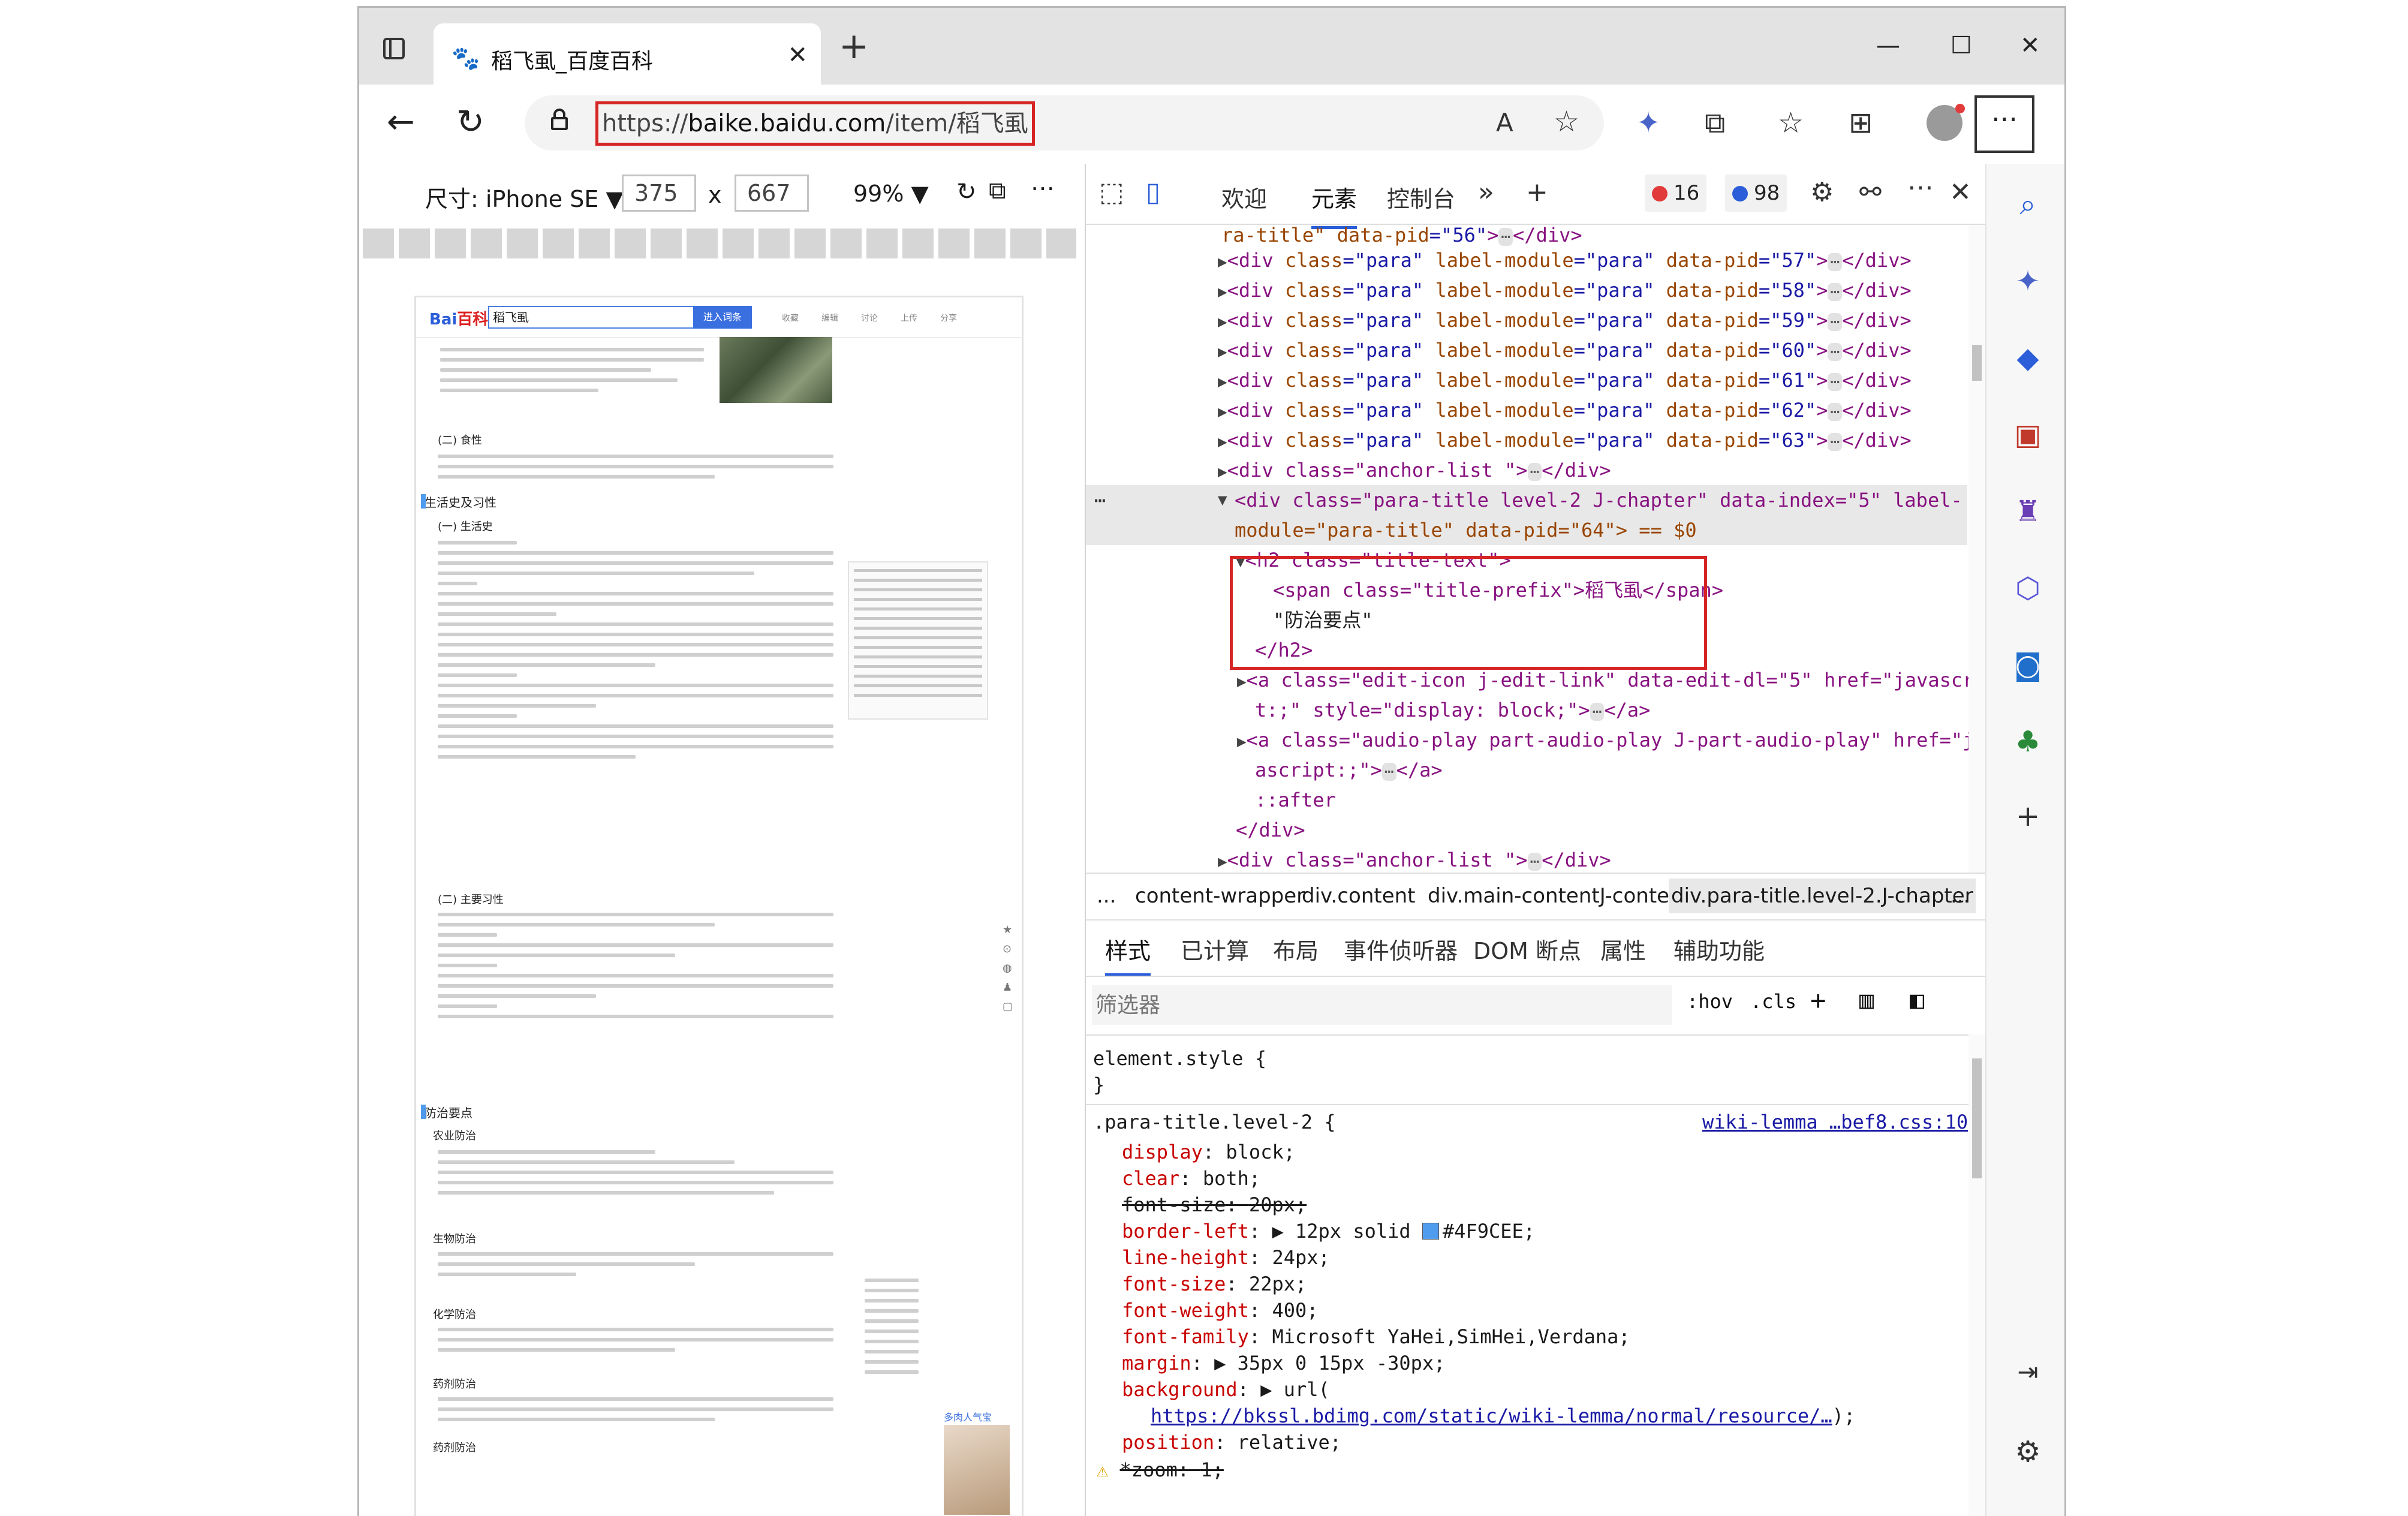 The height and width of the screenshot is (1516, 2408). Describe the element at coordinates (470, 122) in the screenshot. I see `refresh-button: ↻` at that location.